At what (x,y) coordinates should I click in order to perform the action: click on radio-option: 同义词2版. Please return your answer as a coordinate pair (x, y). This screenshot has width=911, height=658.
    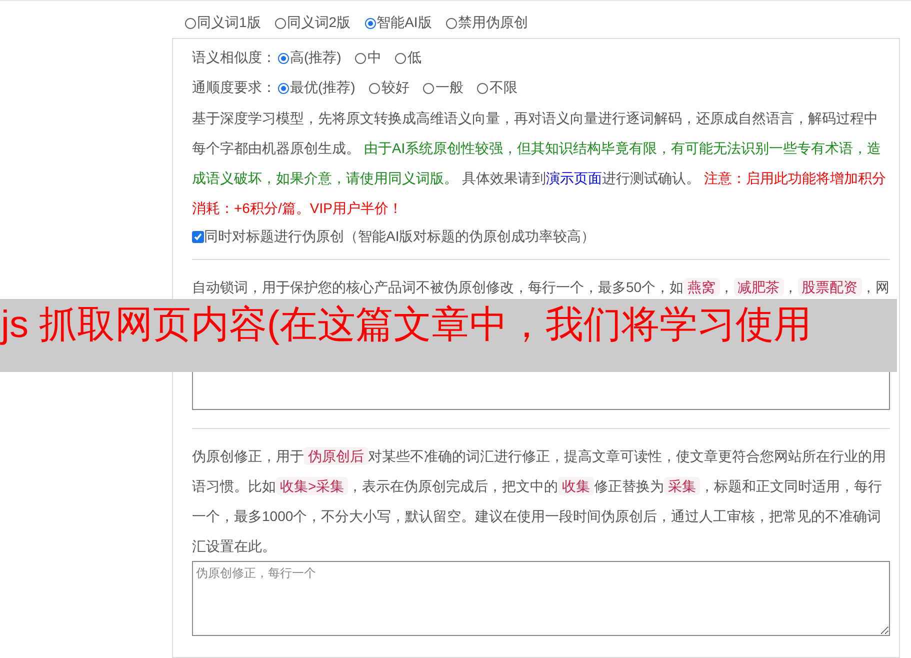
    Looking at the image, I should click on (312, 23).